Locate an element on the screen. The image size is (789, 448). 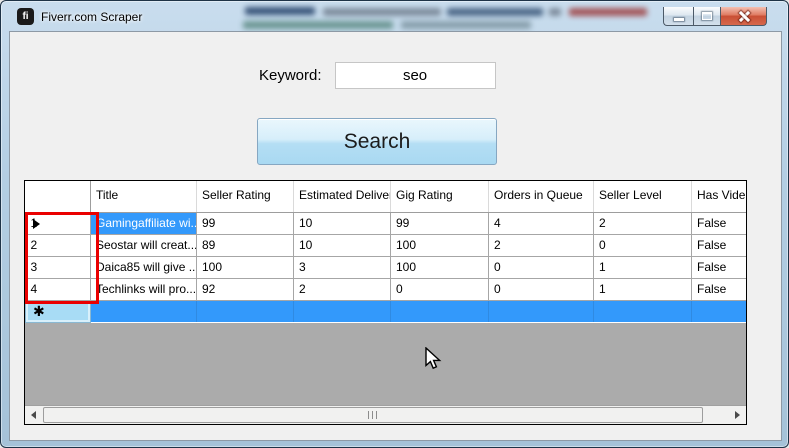
row-header-3: 3 is located at coordinates (58, 267).